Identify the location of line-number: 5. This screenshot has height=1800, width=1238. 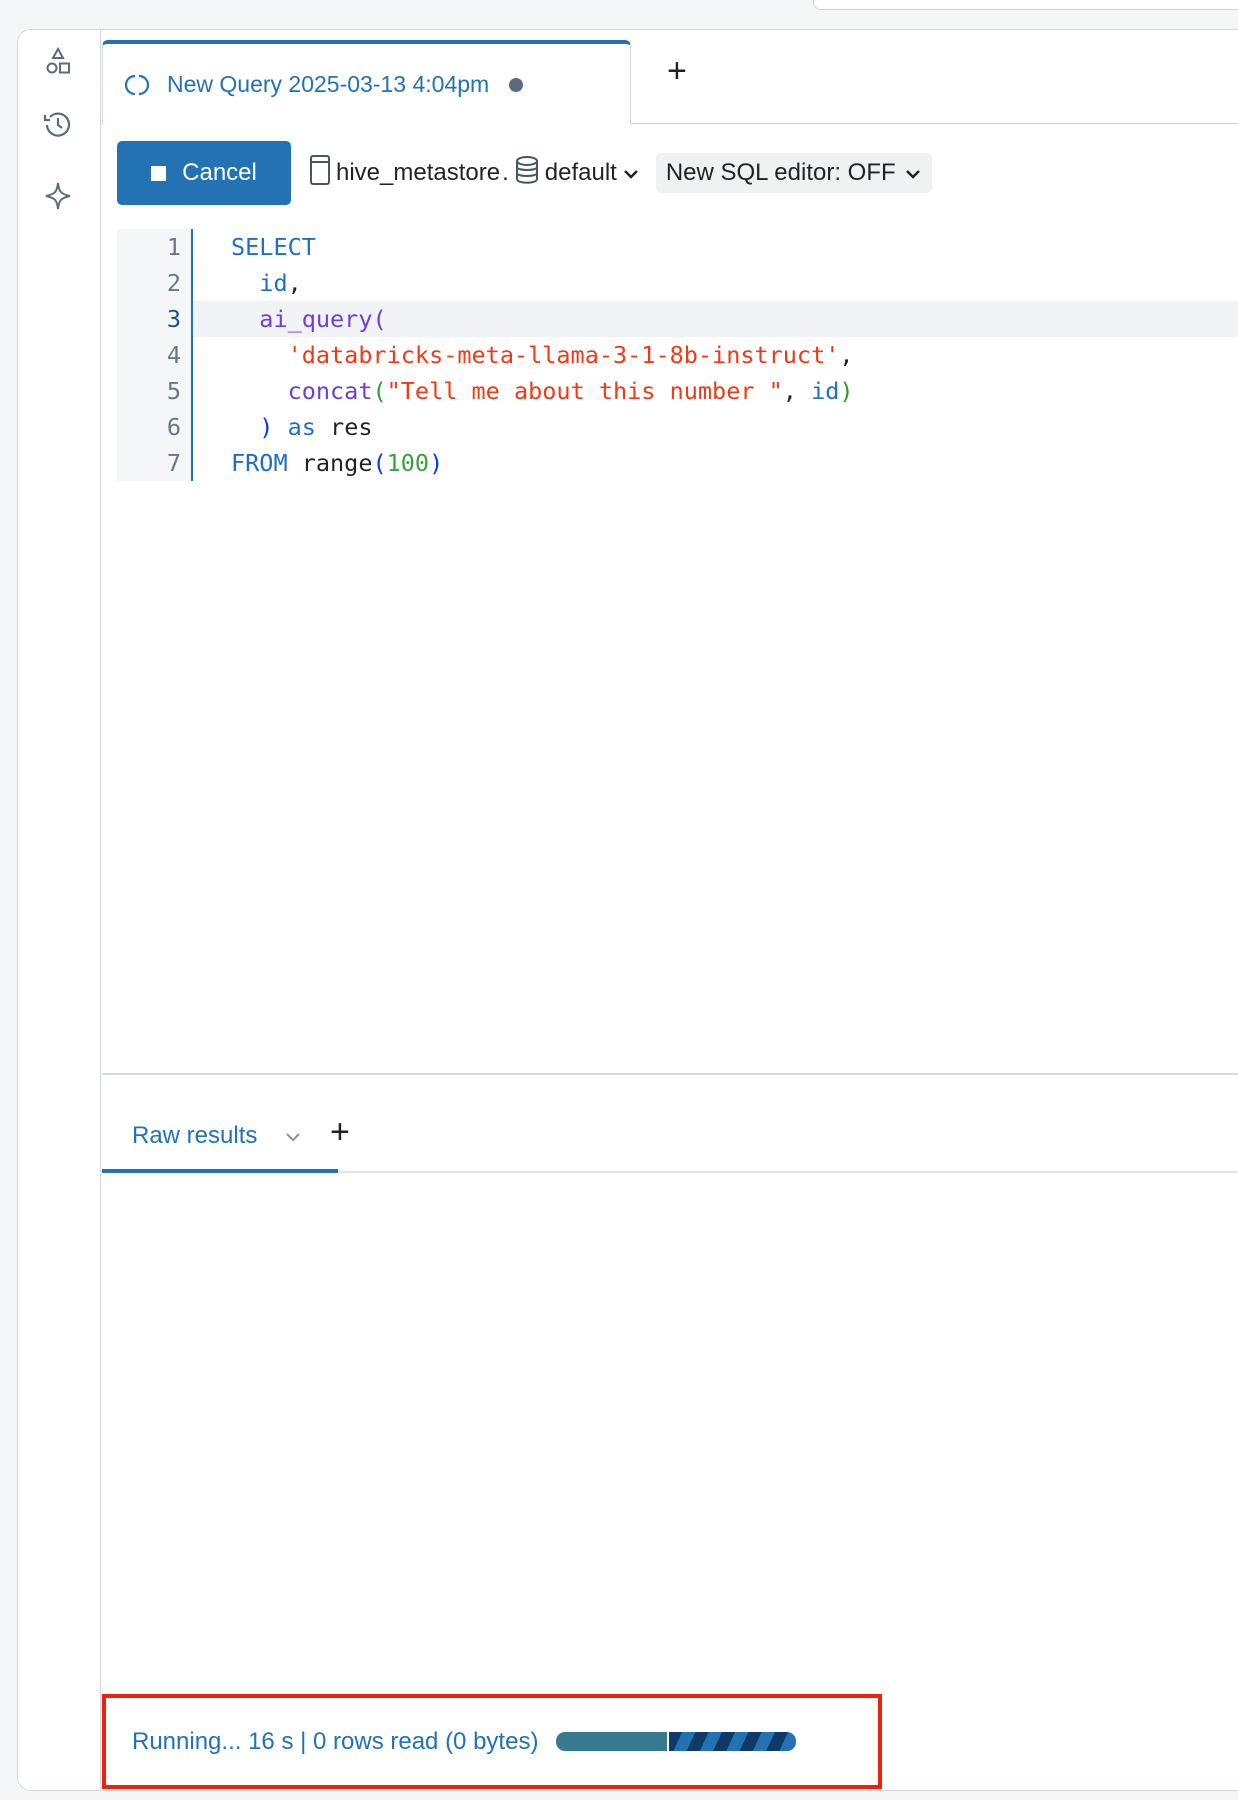
(155, 391).